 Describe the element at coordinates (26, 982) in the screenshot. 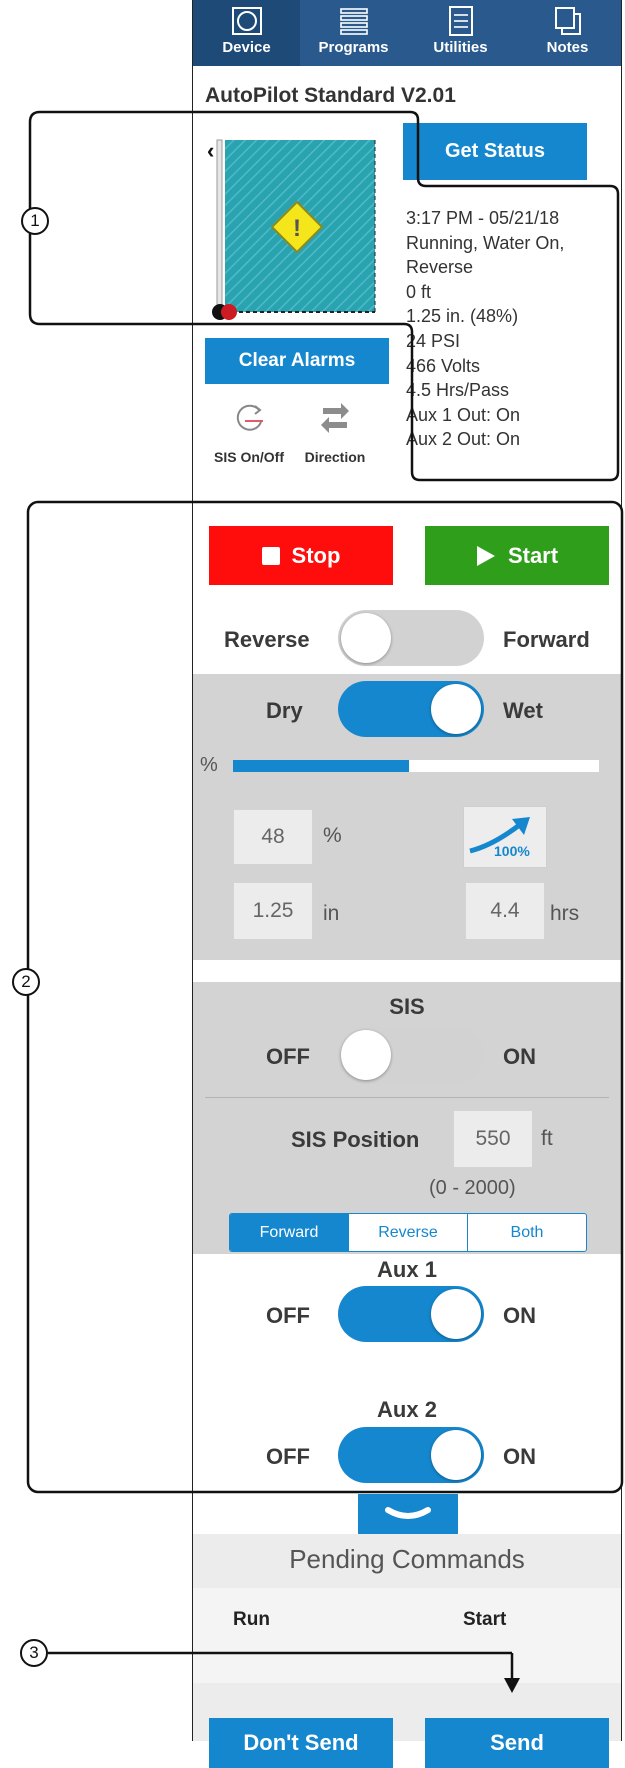

I see `callout-2: 2` at that location.